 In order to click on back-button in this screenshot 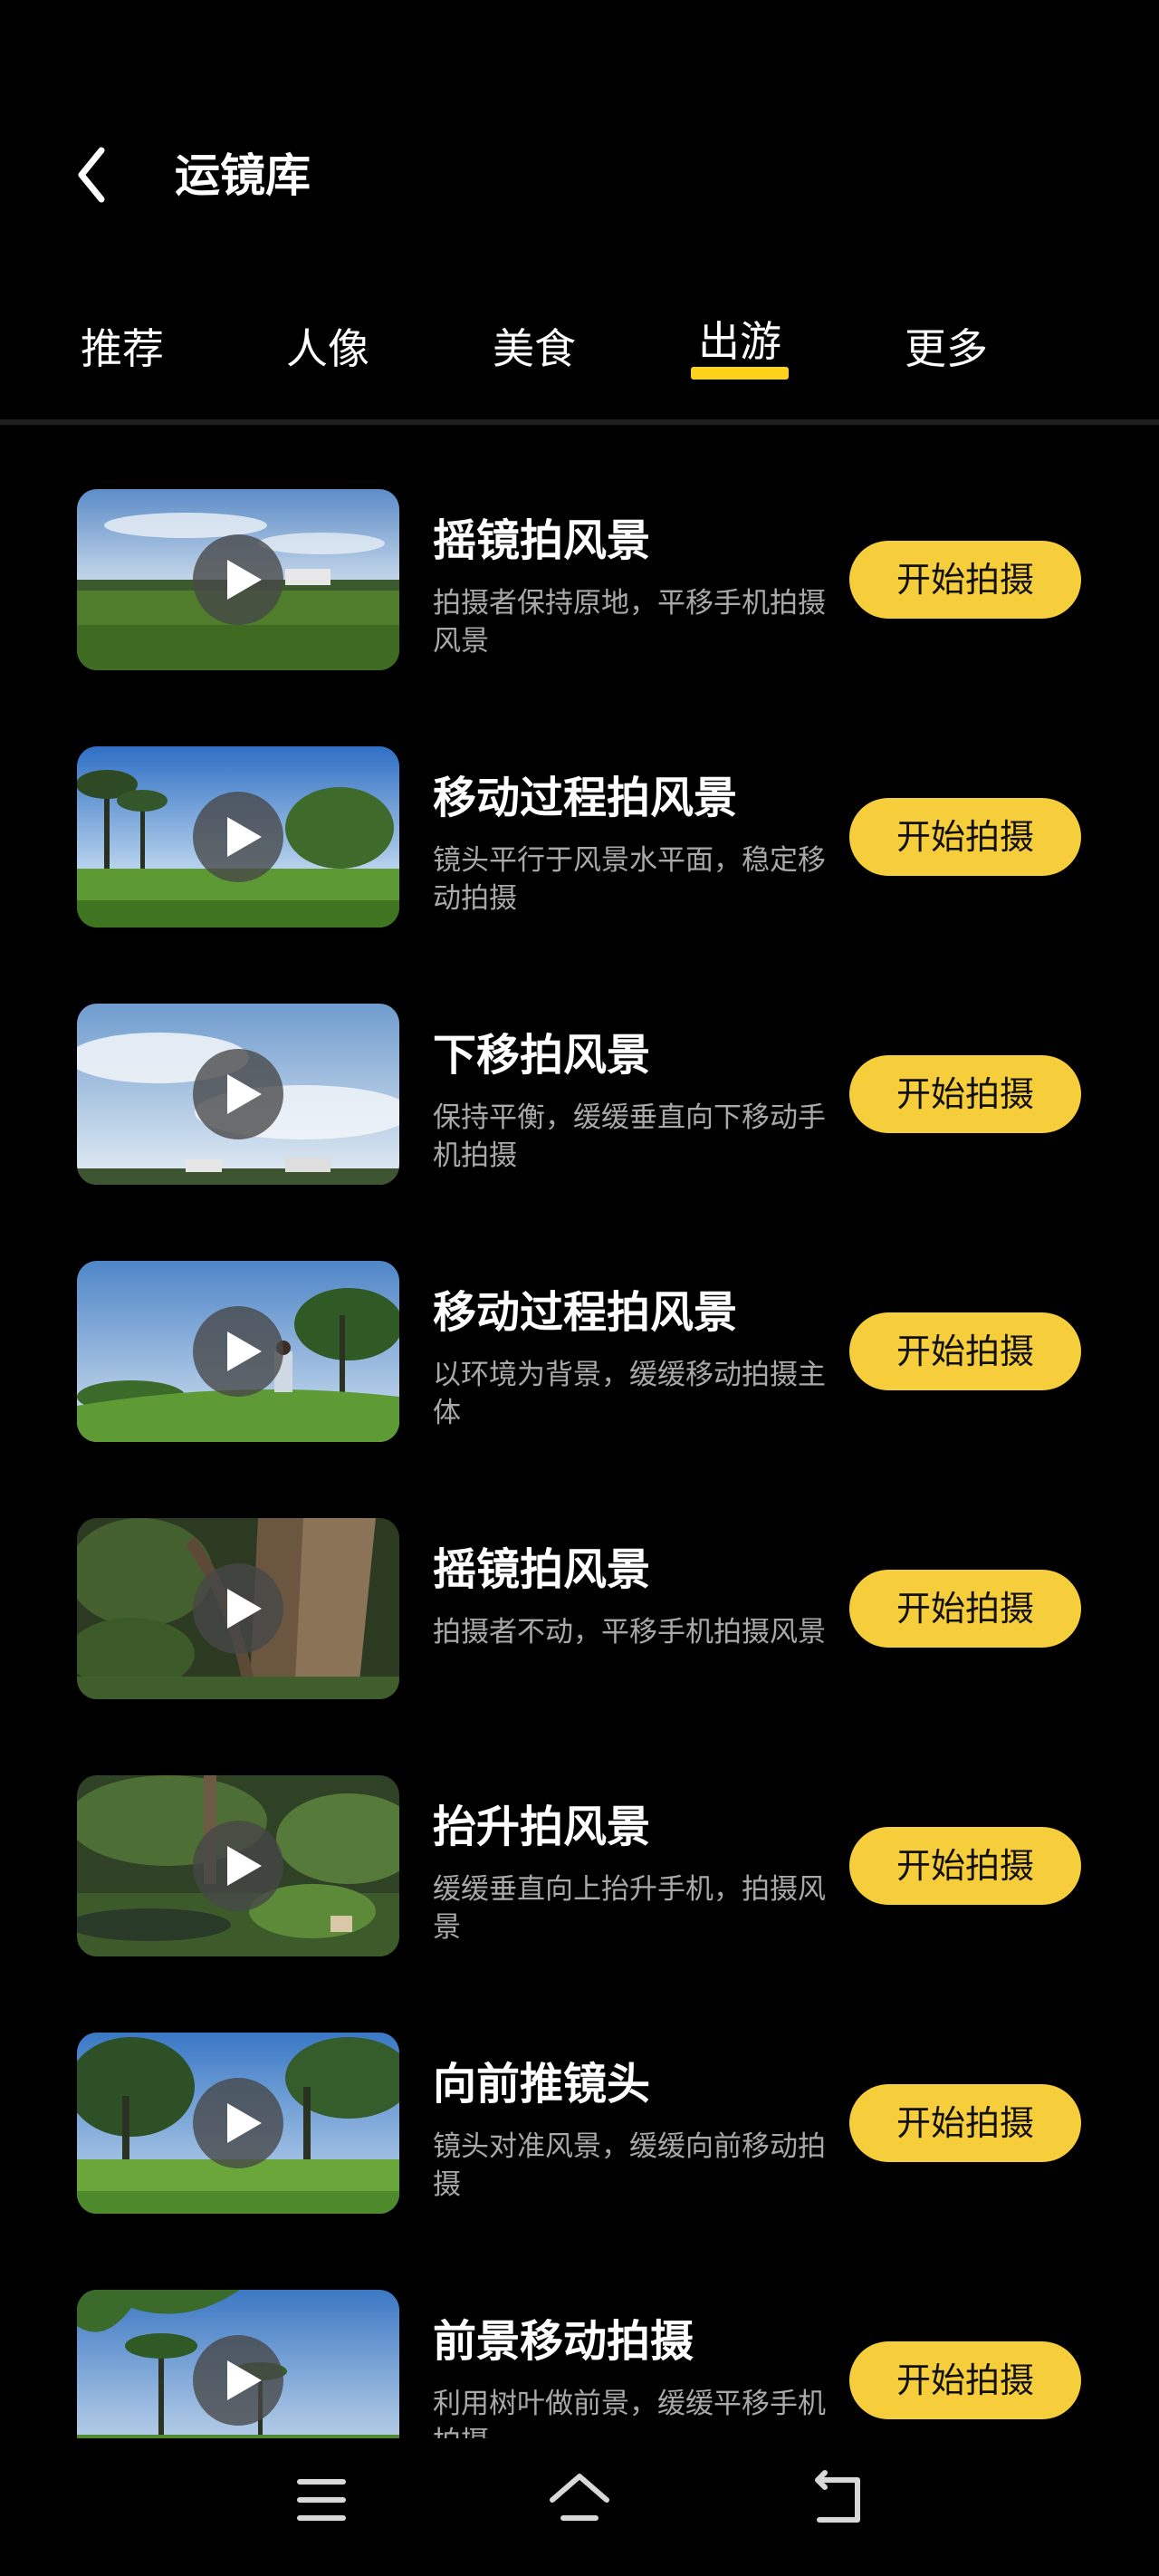, I will do `click(95, 175)`.